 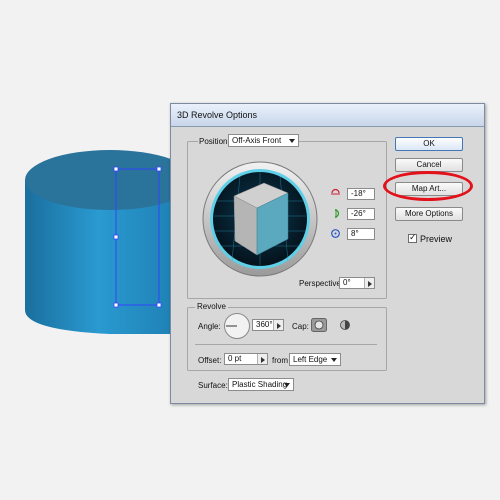 I want to click on perspective-arrow-icon, so click(x=369, y=283).